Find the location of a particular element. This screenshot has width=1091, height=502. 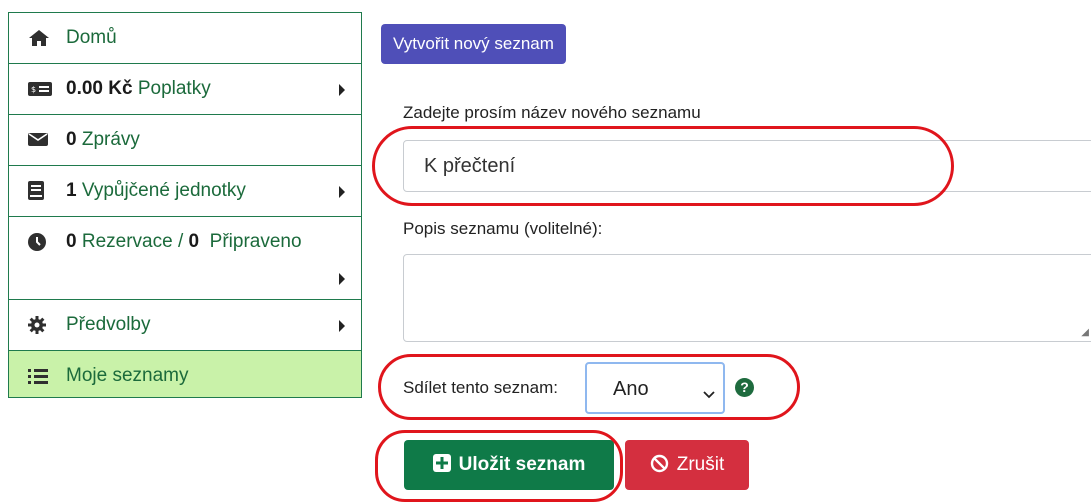

list-icon is located at coordinates (47, 376).